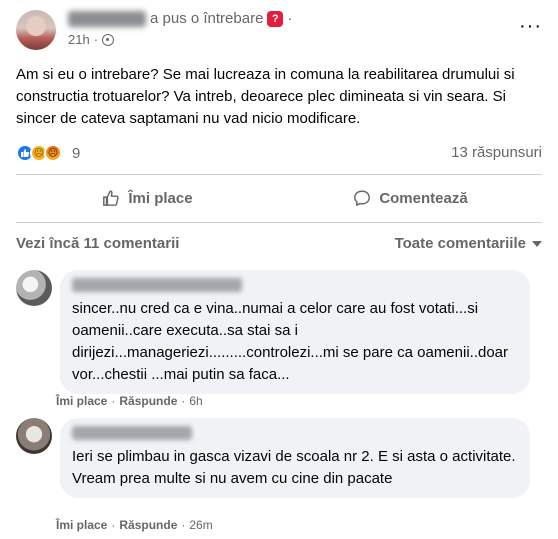 The width and height of the screenshot is (558, 539). What do you see at coordinates (537, 243) in the screenshot?
I see `caret-down-icon` at bounding box center [537, 243].